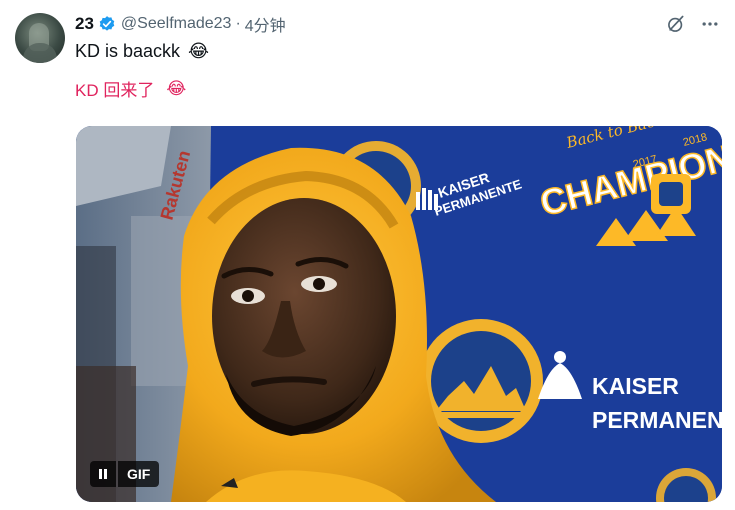  What do you see at coordinates (199, 51) in the screenshot?
I see `laughing-emoji-icon: 😂` at bounding box center [199, 51].